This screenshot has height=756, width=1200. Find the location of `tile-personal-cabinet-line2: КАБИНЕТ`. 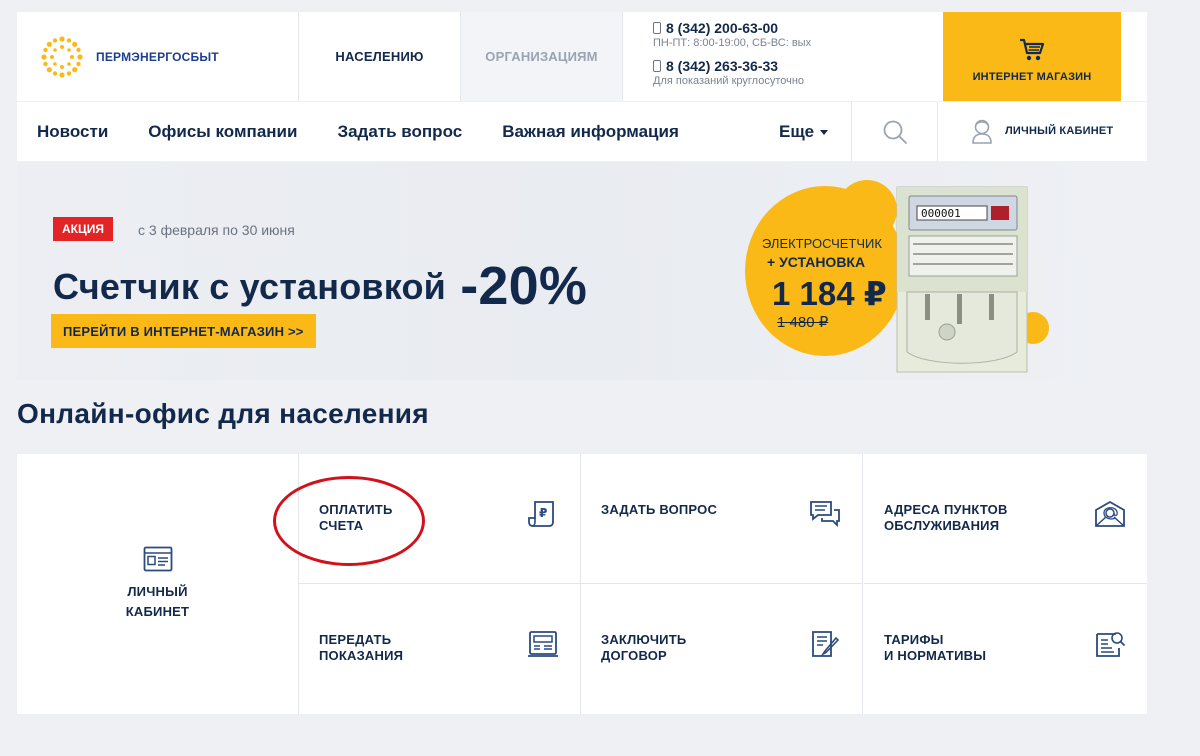

tile-personal-cabinet-line2: КАБИНЕТ is located at coordinates (157, 611).